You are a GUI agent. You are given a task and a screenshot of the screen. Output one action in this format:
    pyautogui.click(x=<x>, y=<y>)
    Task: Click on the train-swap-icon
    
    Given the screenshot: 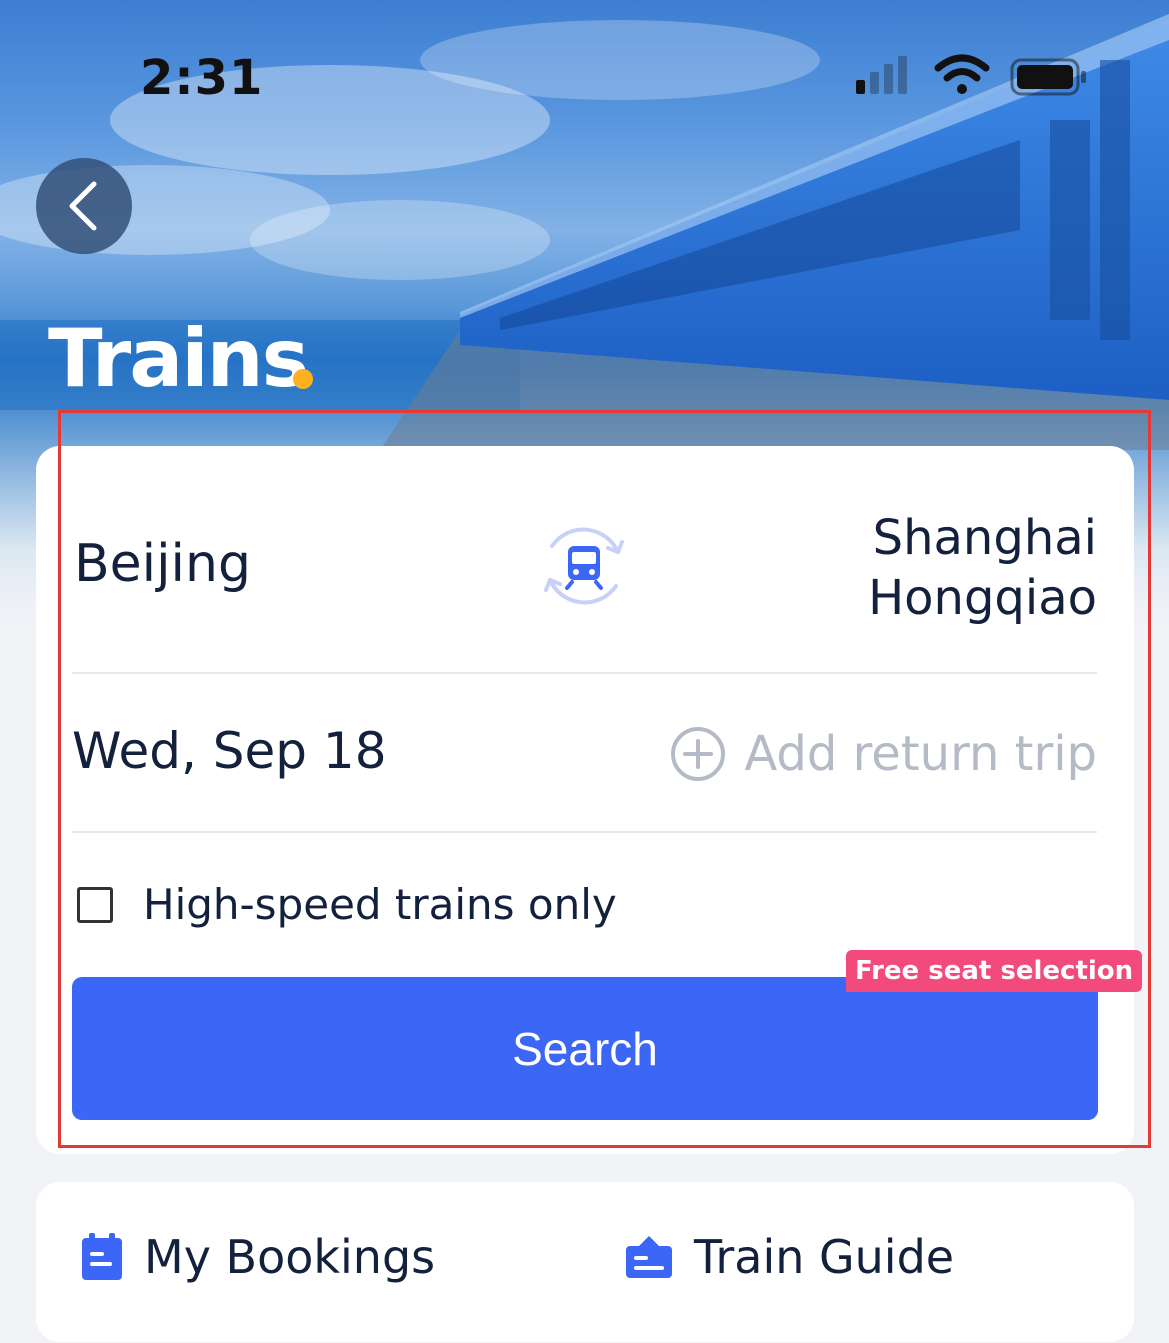 What is the action you would take?
    pyautogui.click(x=584, y=566)
    